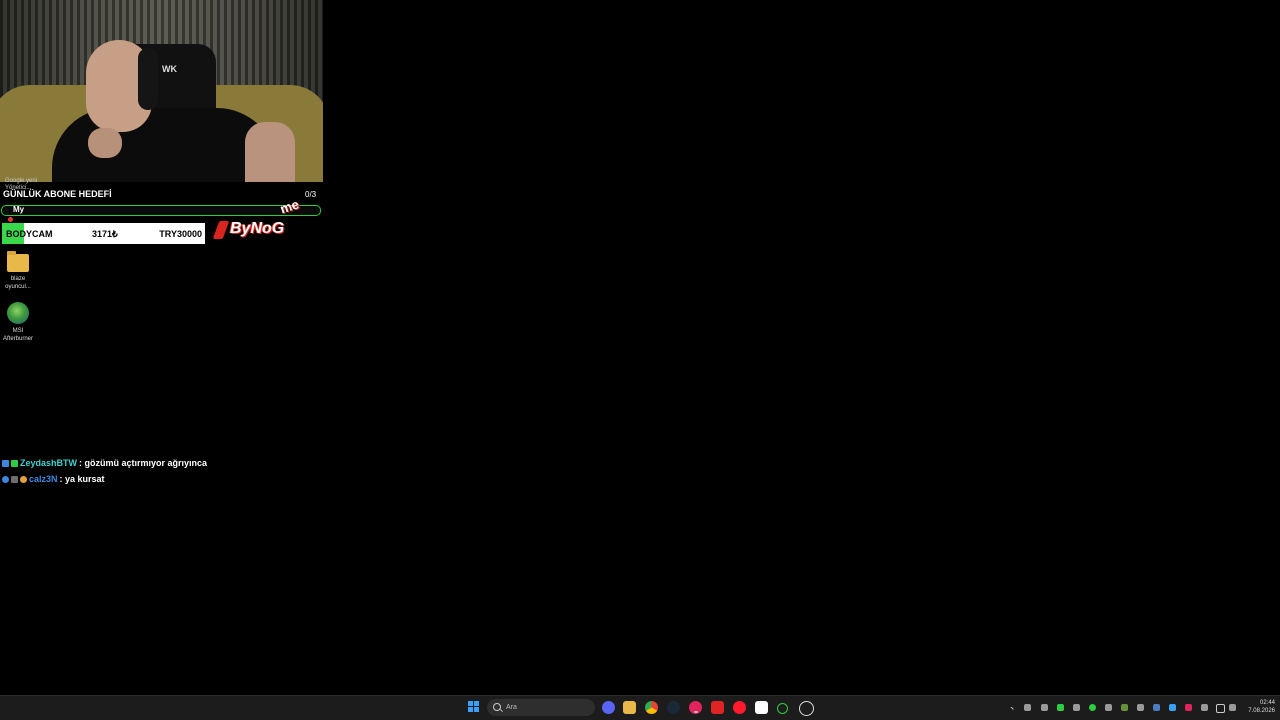  What do you see at coordinates (105, 143) in the screenshot?
I see `streamer-hand` at bounding box center [105, 143].